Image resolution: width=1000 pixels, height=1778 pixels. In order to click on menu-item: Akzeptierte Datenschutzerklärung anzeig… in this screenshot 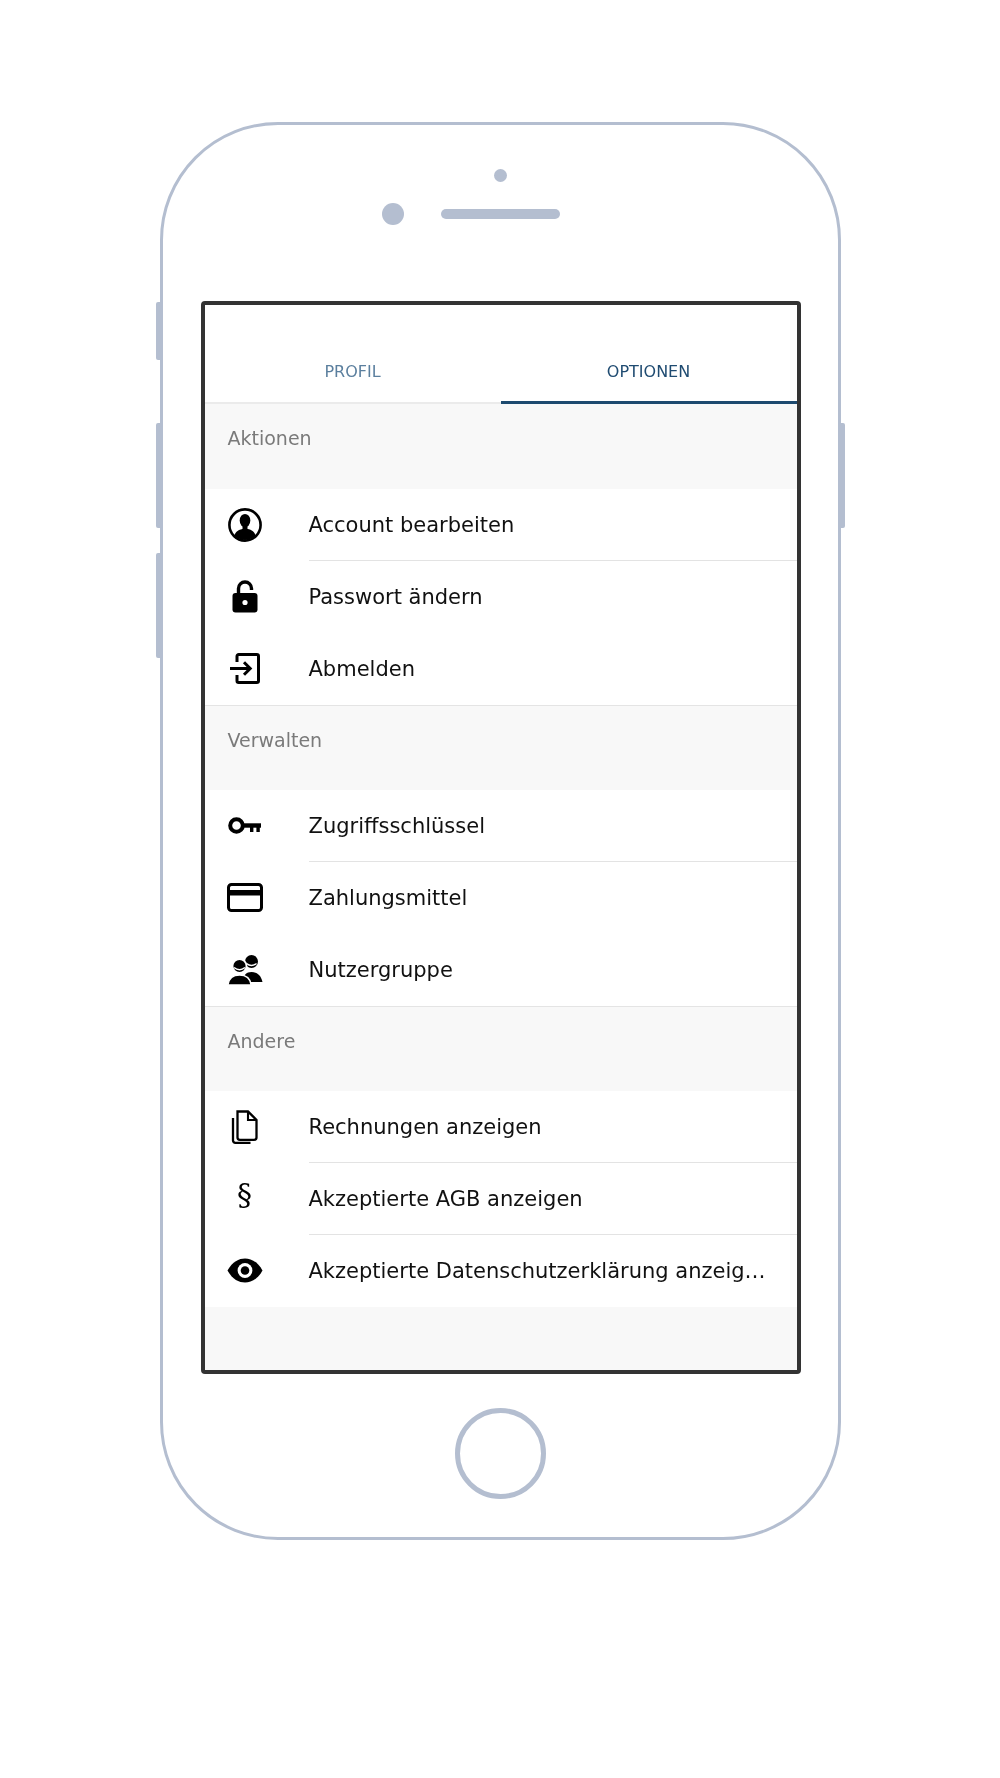, I will do `click(500, 1270)`.